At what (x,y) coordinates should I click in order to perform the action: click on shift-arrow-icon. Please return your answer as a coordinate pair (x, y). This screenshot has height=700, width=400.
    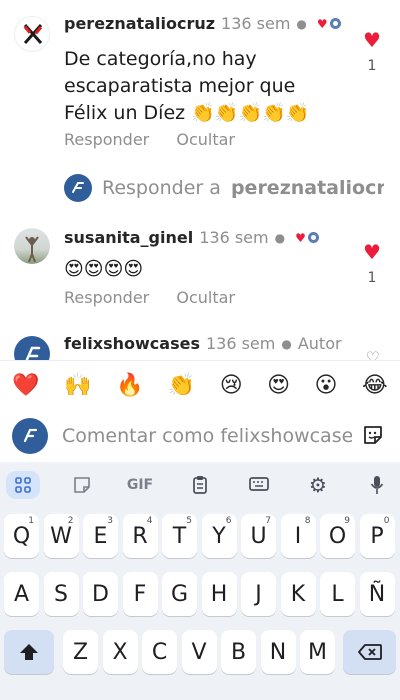
    Looking at the image, I should click on (29, 652).